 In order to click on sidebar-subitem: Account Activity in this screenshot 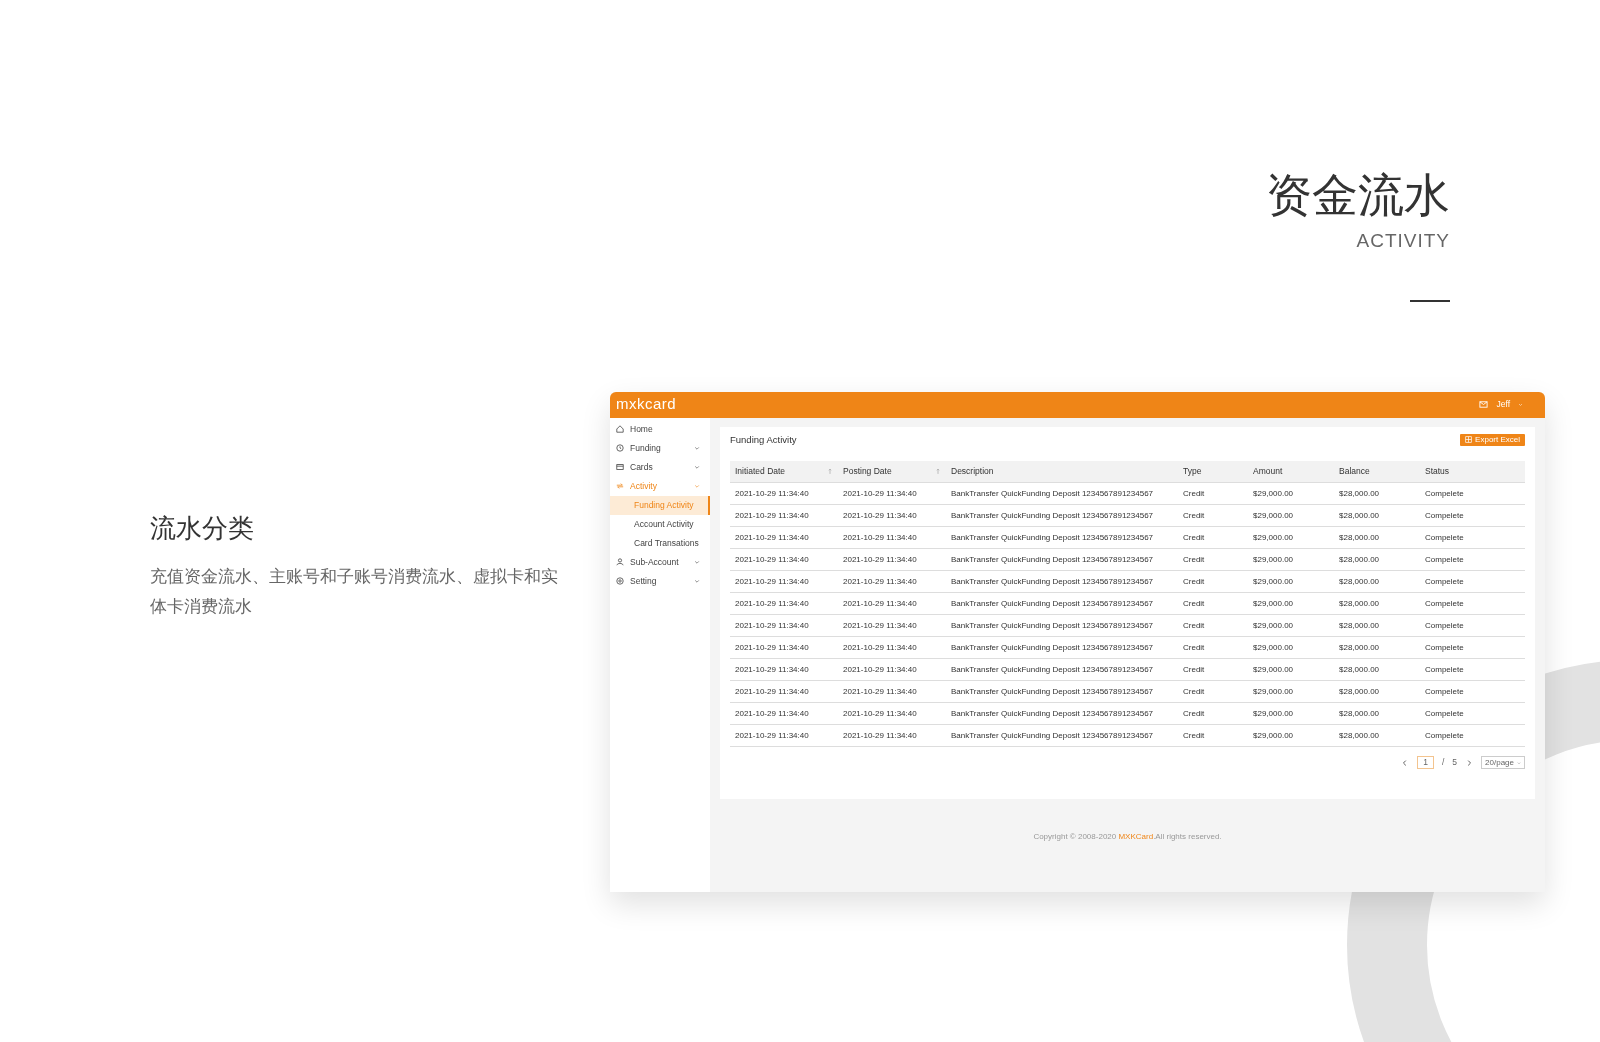, I will do `click(660, 524)`.